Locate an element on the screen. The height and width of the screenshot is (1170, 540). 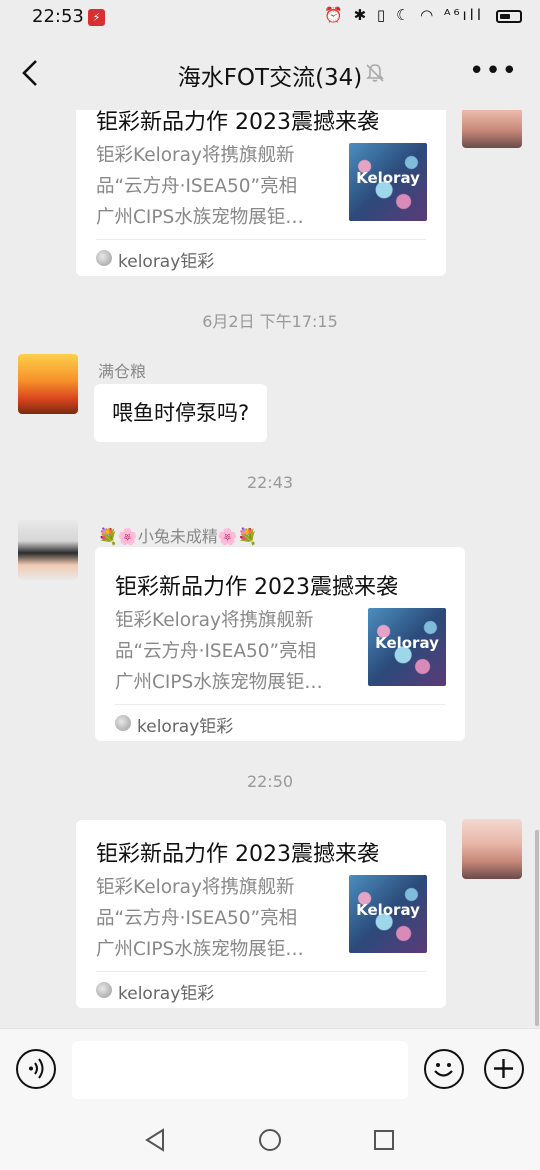
message-input is located at coordinates (240, 1070).